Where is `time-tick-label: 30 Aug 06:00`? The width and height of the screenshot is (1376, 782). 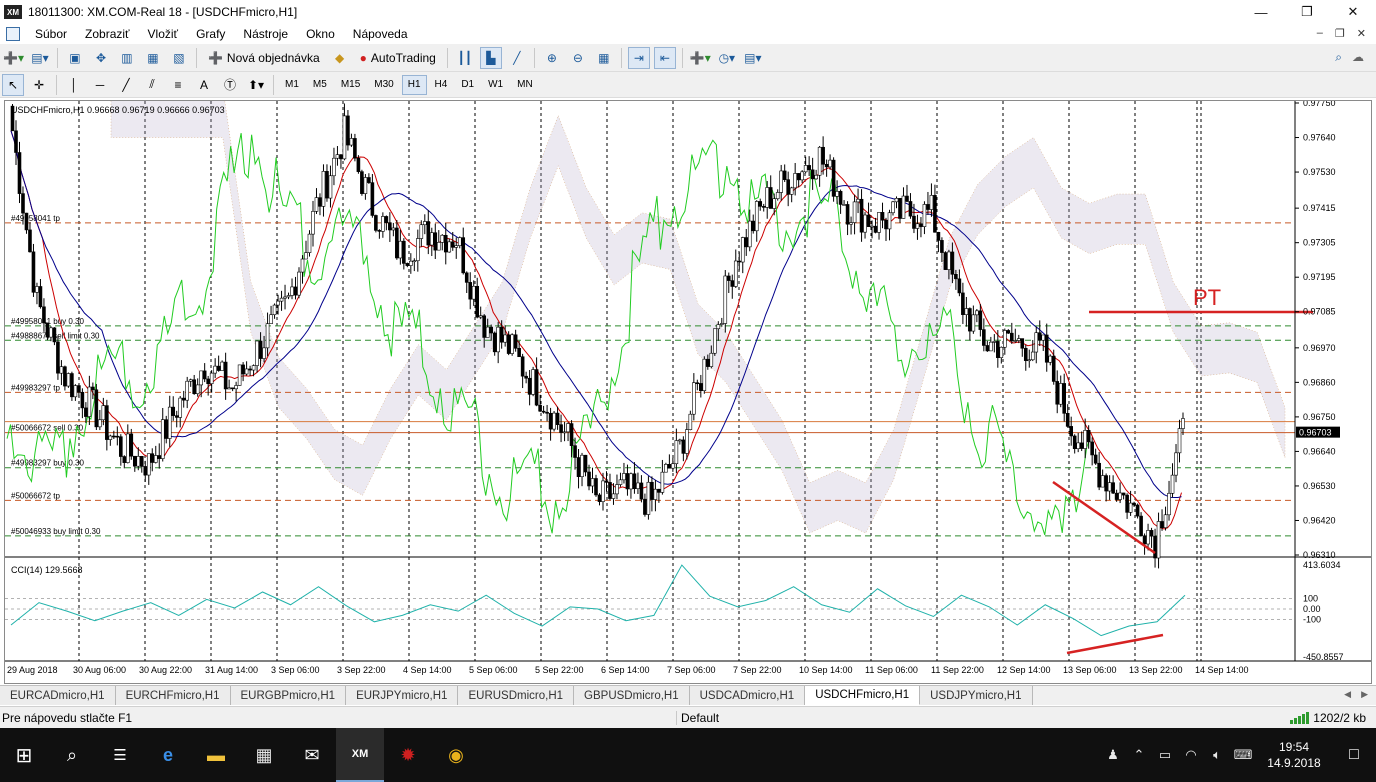 time-tick-label: 30 Aug 06:00 is located at coordinates (99, 670).